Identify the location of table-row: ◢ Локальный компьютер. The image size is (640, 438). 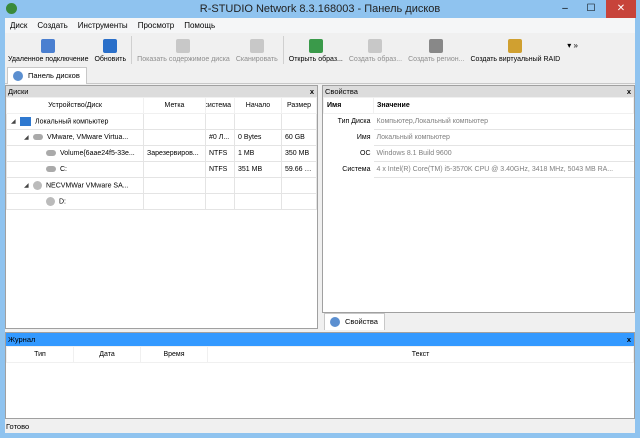
(161, 121).